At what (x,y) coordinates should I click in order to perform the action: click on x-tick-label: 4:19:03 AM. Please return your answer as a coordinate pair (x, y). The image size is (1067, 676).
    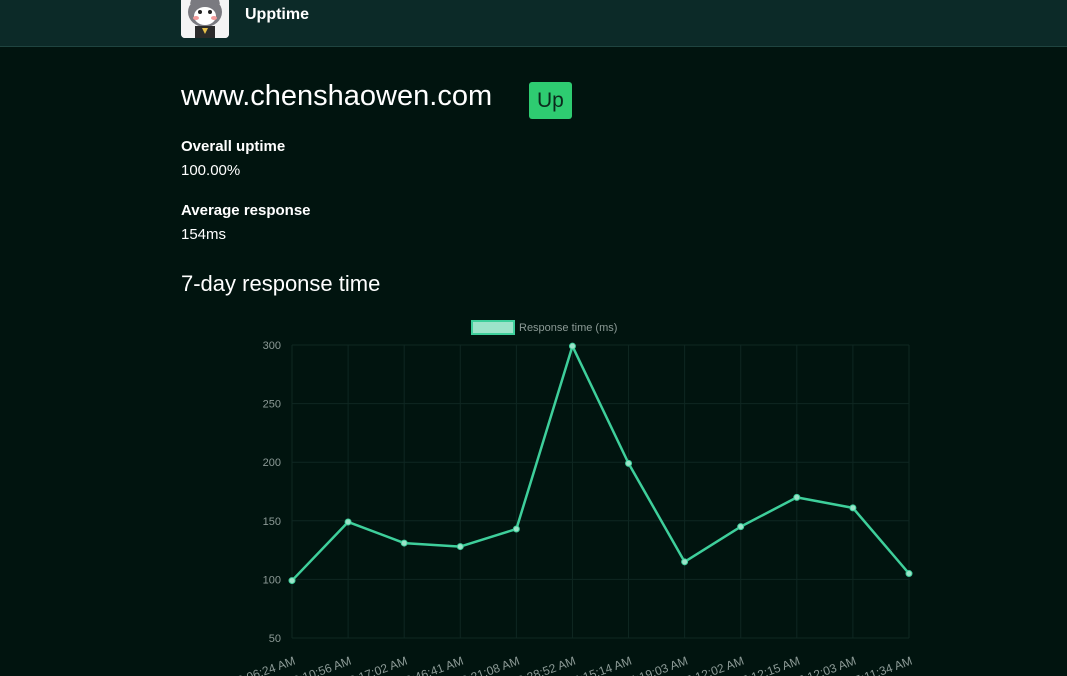
    Looking at the image, I should click on (659, 665).